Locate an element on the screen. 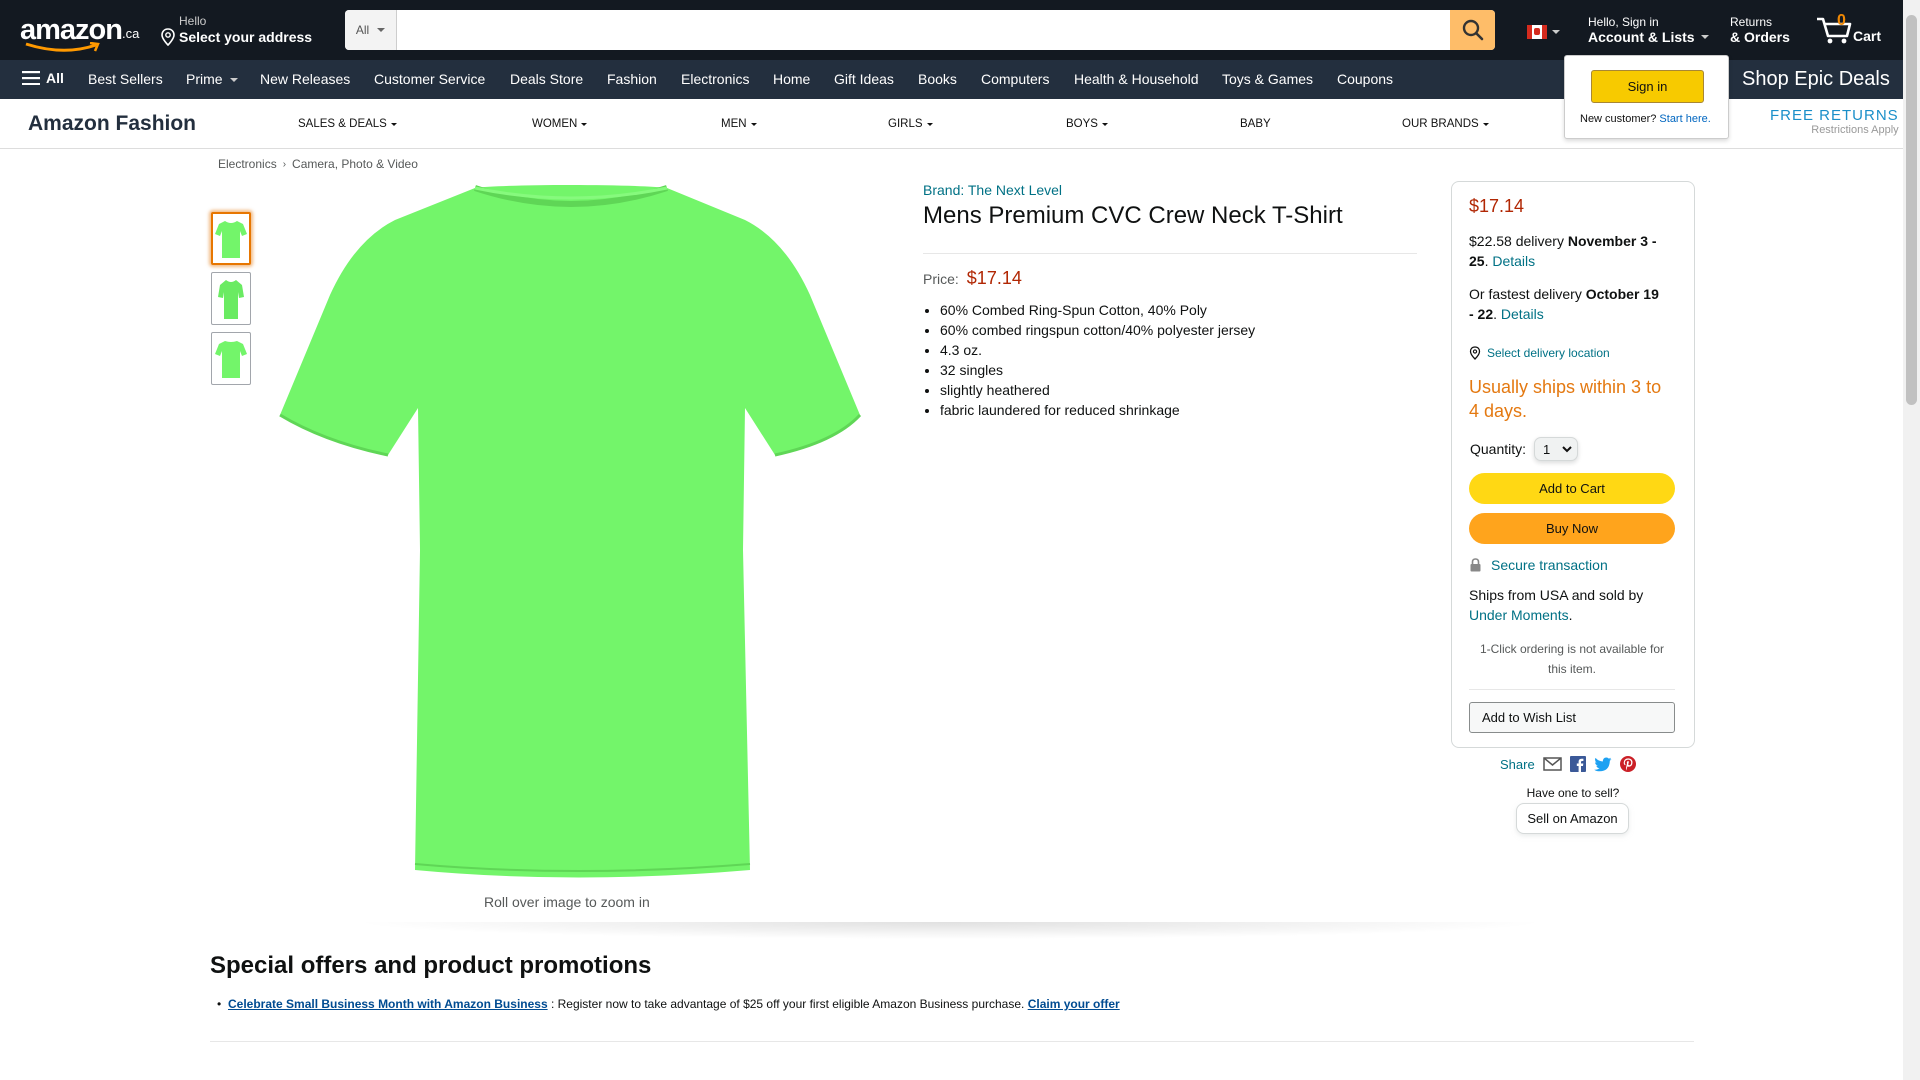  breadcrumb-camera-photo-video: Camera, Photo & Video is located at coordinates (355, 164).